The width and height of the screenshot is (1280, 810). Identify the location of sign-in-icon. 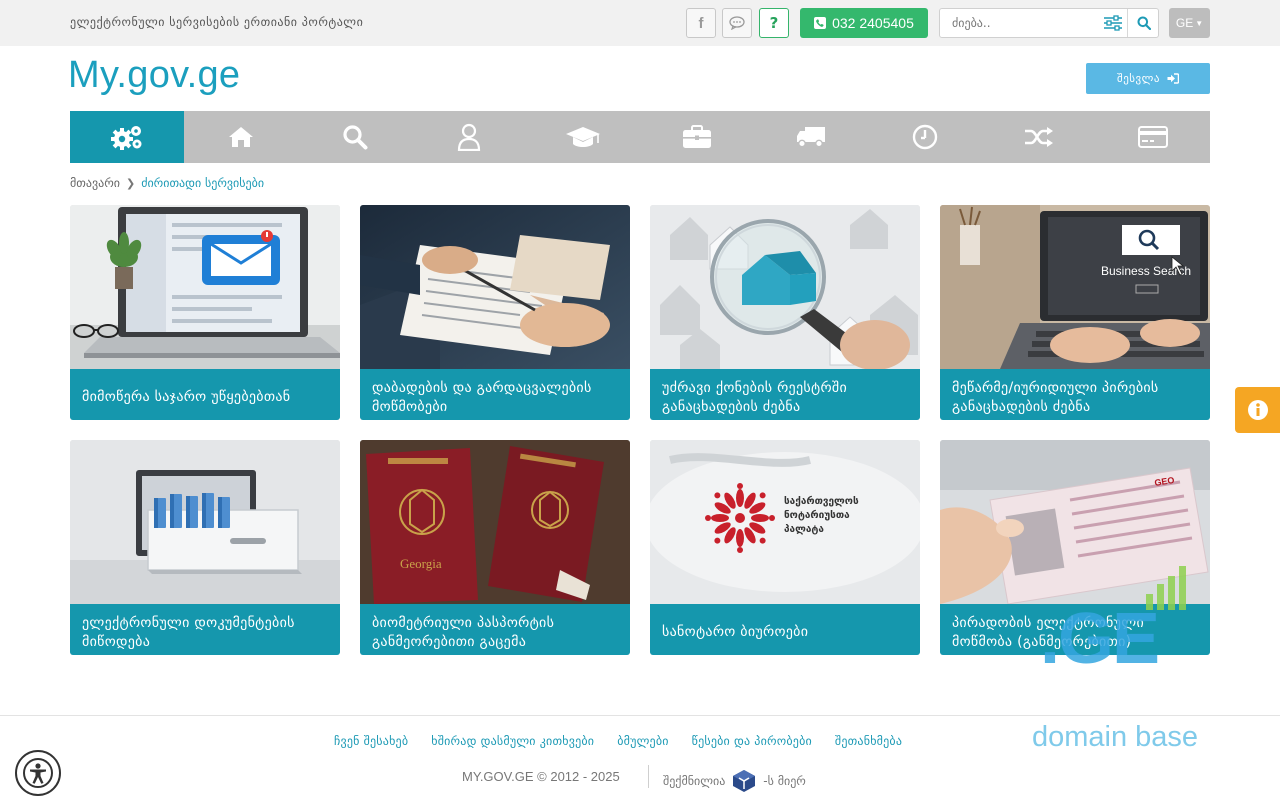
(1173, 78).